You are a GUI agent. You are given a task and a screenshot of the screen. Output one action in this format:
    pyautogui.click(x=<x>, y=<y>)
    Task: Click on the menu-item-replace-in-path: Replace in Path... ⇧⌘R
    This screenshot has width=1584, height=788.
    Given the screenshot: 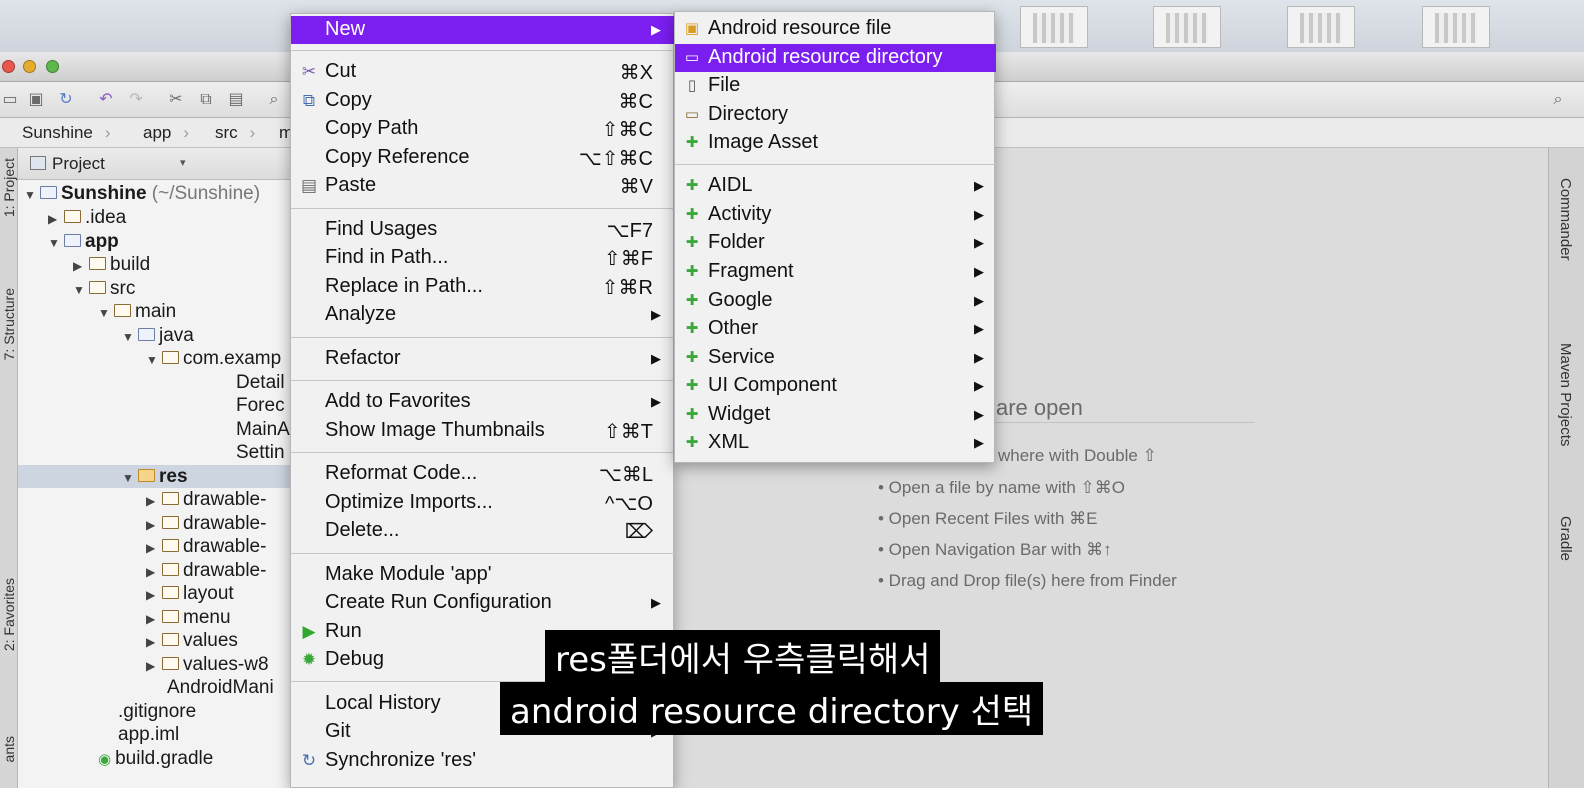 What is the action you would take?
    pyautogui.click(x=483, y=287)
    